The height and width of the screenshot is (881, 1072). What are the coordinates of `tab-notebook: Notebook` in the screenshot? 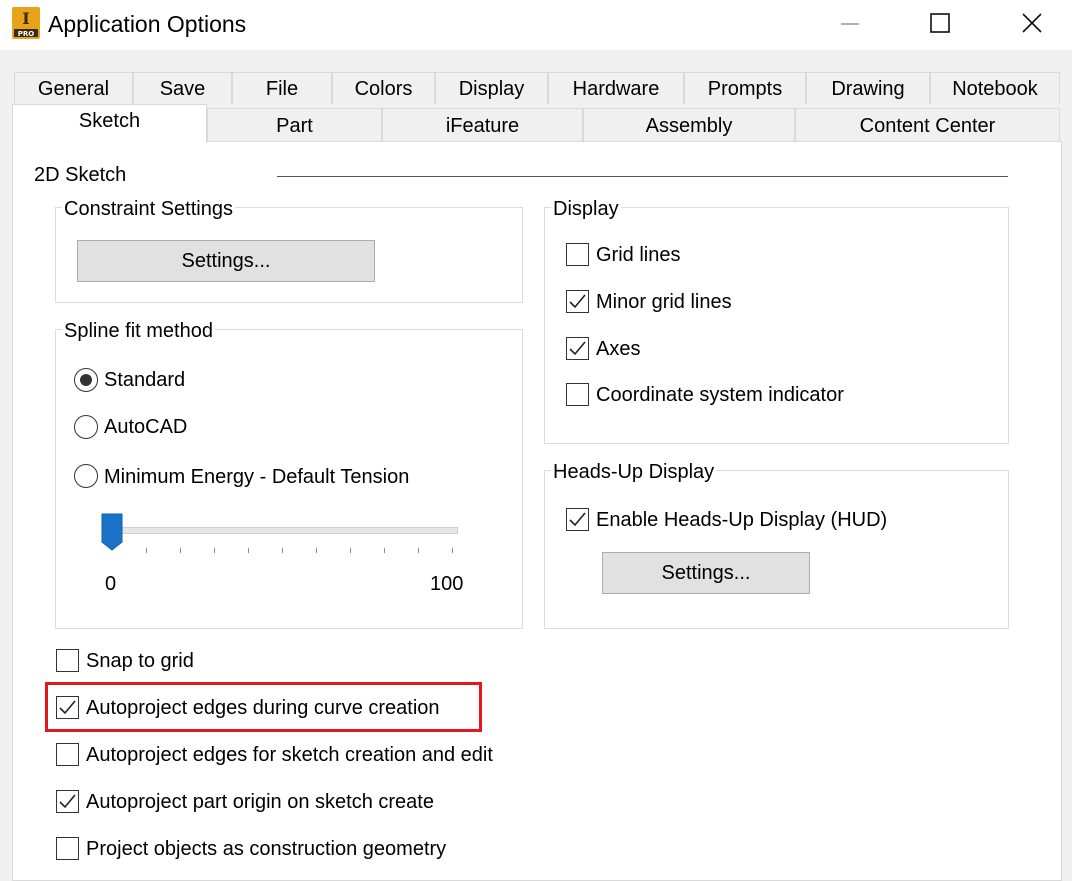 It's located at (995, 88).